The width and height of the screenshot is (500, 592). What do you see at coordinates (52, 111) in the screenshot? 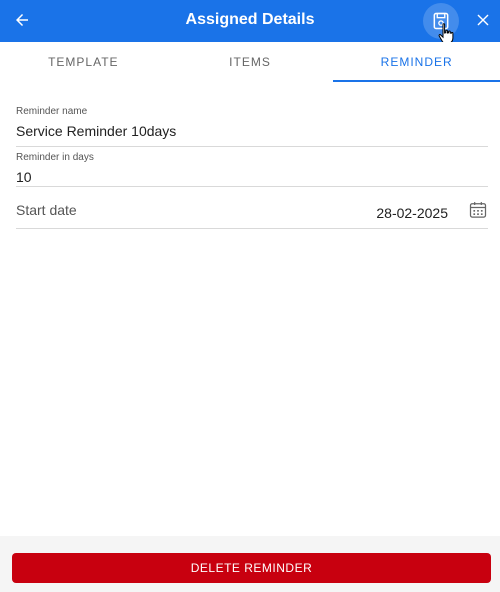
I see `reminder-name-label: Reminder name` at bounding box center [52, 111].